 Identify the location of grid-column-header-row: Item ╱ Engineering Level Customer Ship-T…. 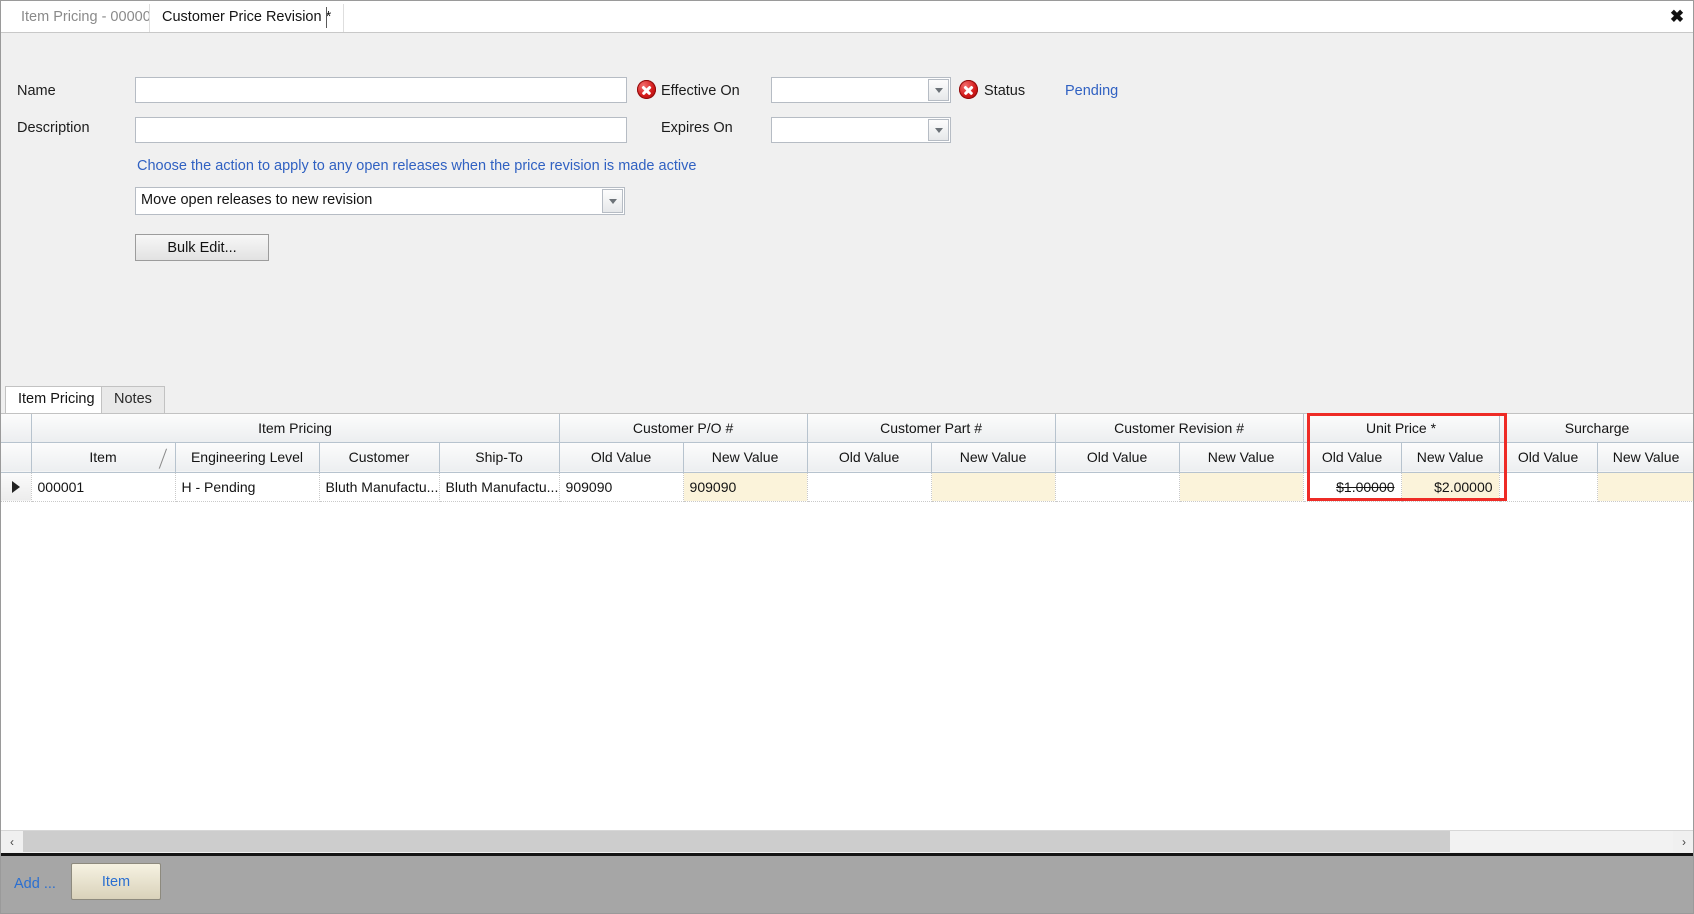
(847, 457).